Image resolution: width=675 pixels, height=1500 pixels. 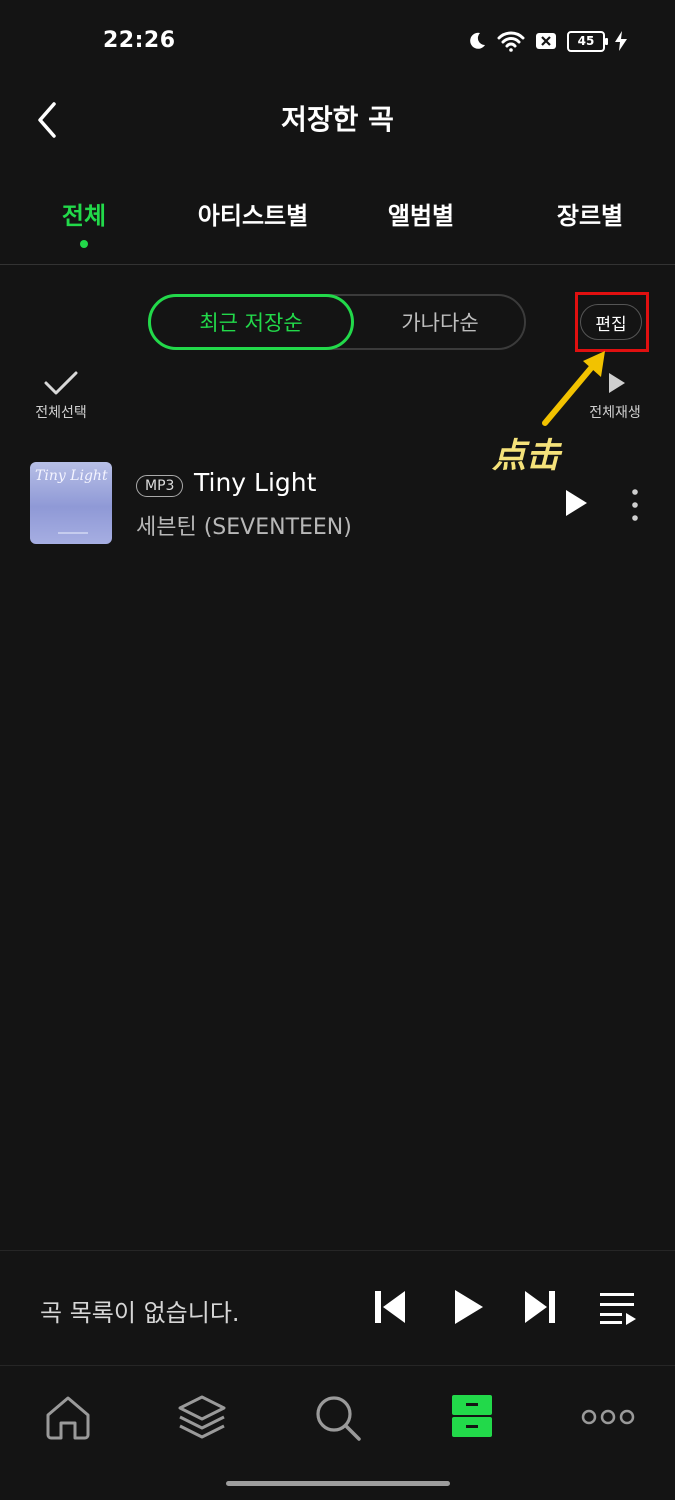 What do you see at coordinates (390, 1307) in the screenshot?
I see `skip-previous-icon` at bounding box center [390, 1307].